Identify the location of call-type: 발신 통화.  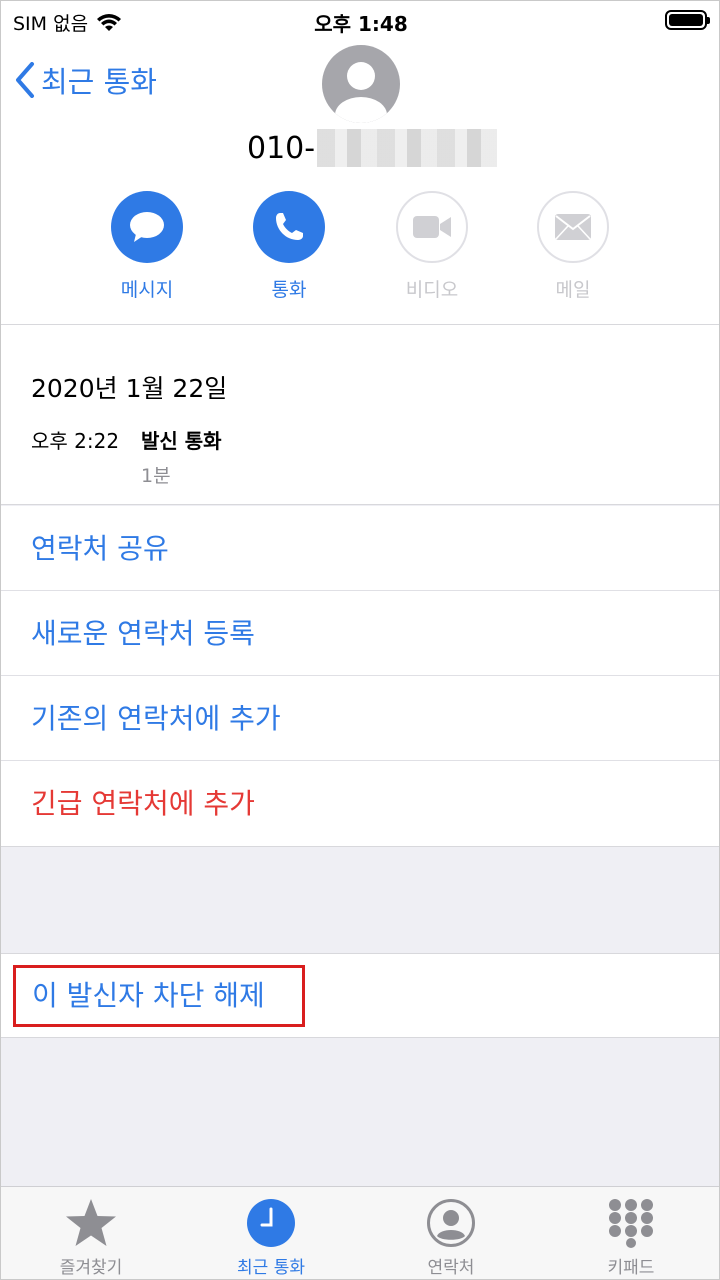
(181, 441).